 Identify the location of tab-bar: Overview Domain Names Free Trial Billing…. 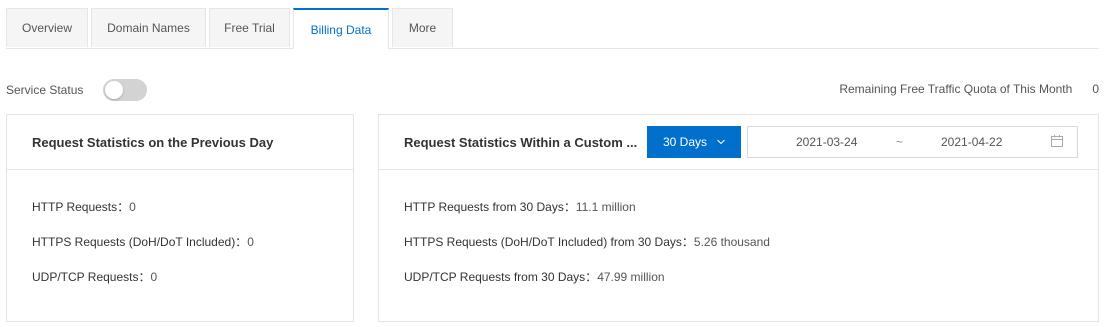
(552, 28).